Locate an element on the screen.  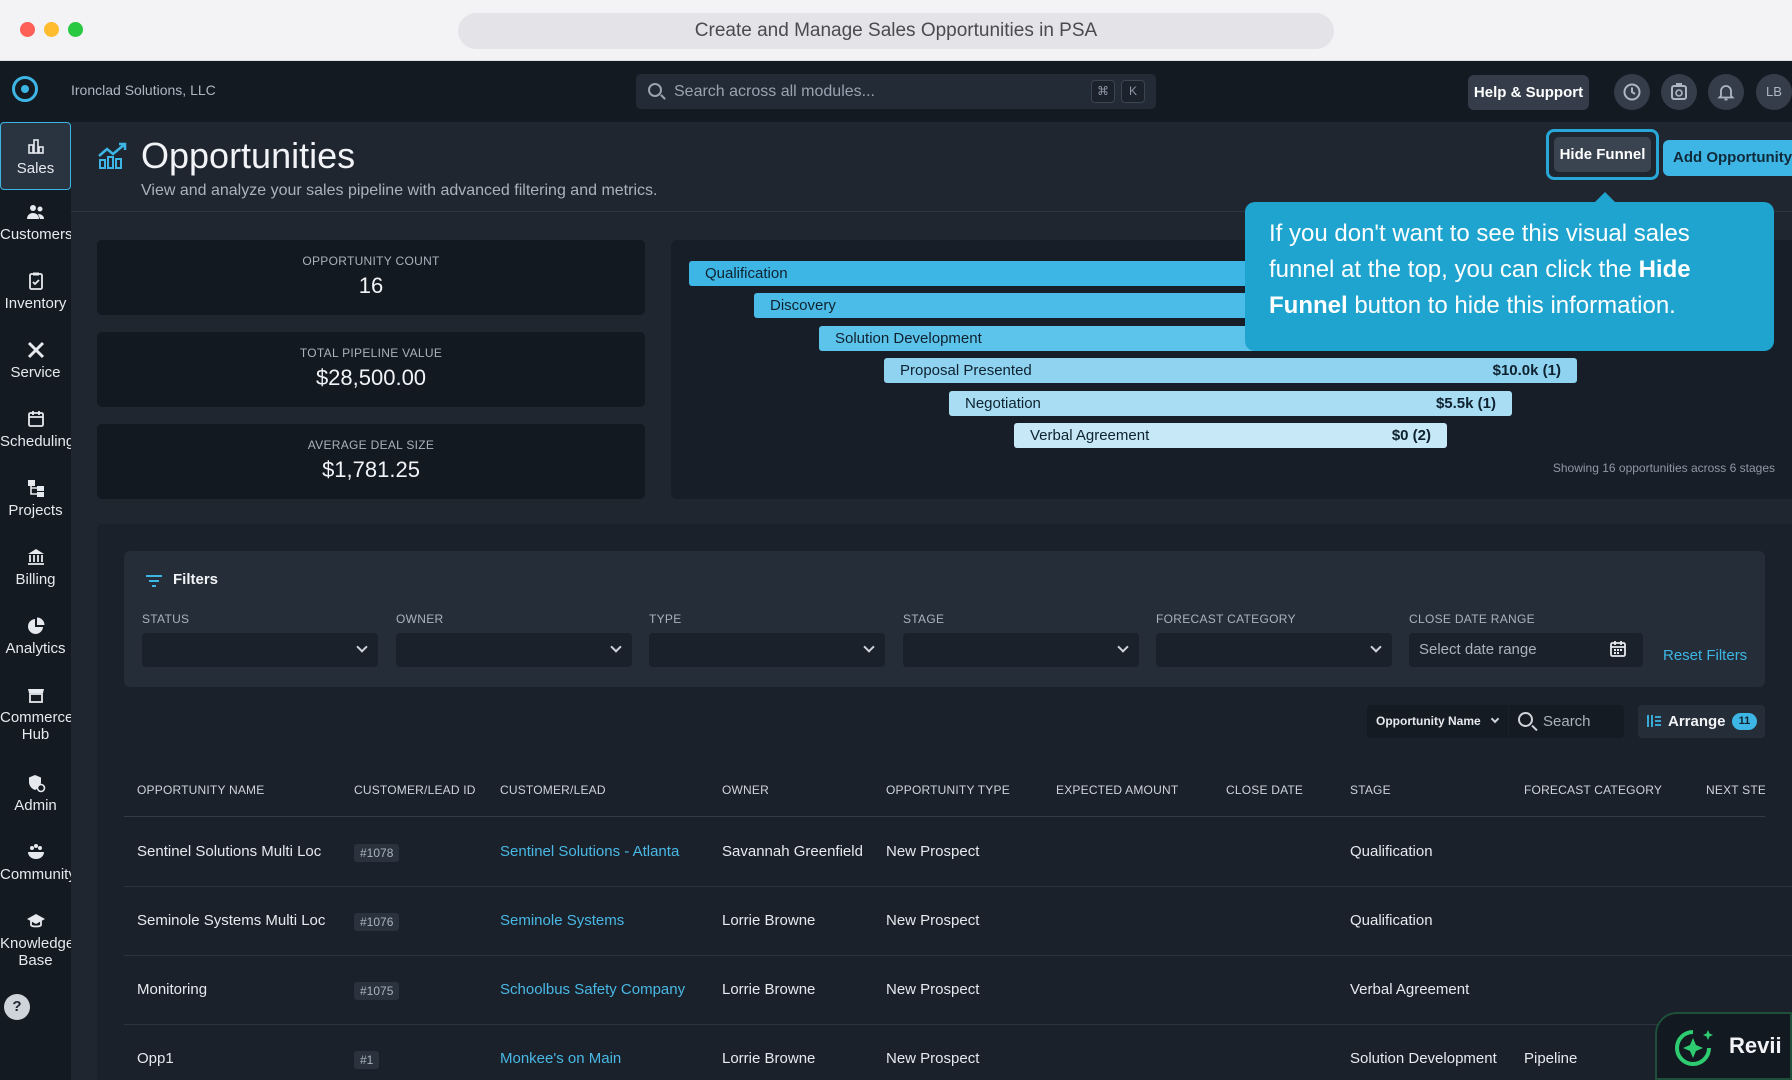
sidebar-item-label: Projects is located at coordinates (35, 510).